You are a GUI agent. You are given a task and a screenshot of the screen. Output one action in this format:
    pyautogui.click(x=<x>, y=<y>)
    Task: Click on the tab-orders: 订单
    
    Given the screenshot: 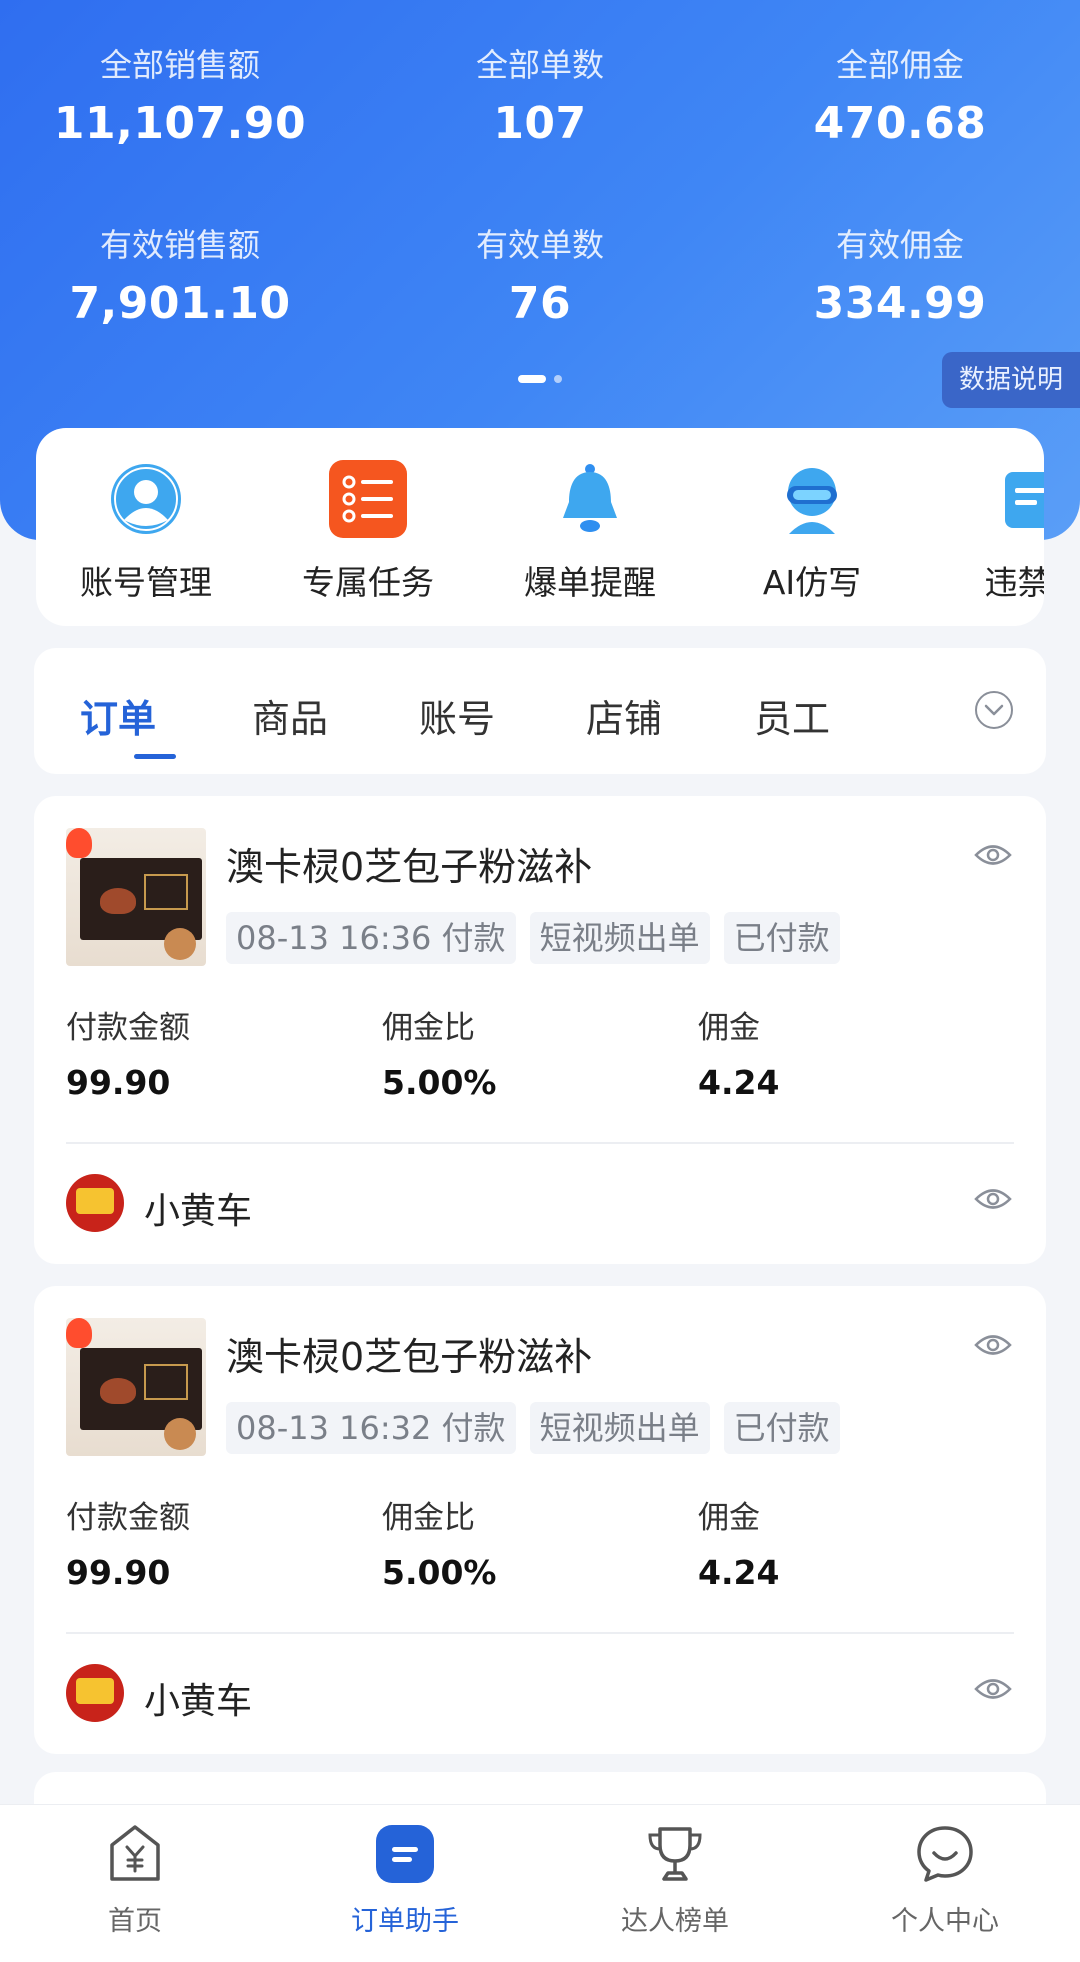 What is the action you would take?
    pyautogui.click(x=118, y=715)
    